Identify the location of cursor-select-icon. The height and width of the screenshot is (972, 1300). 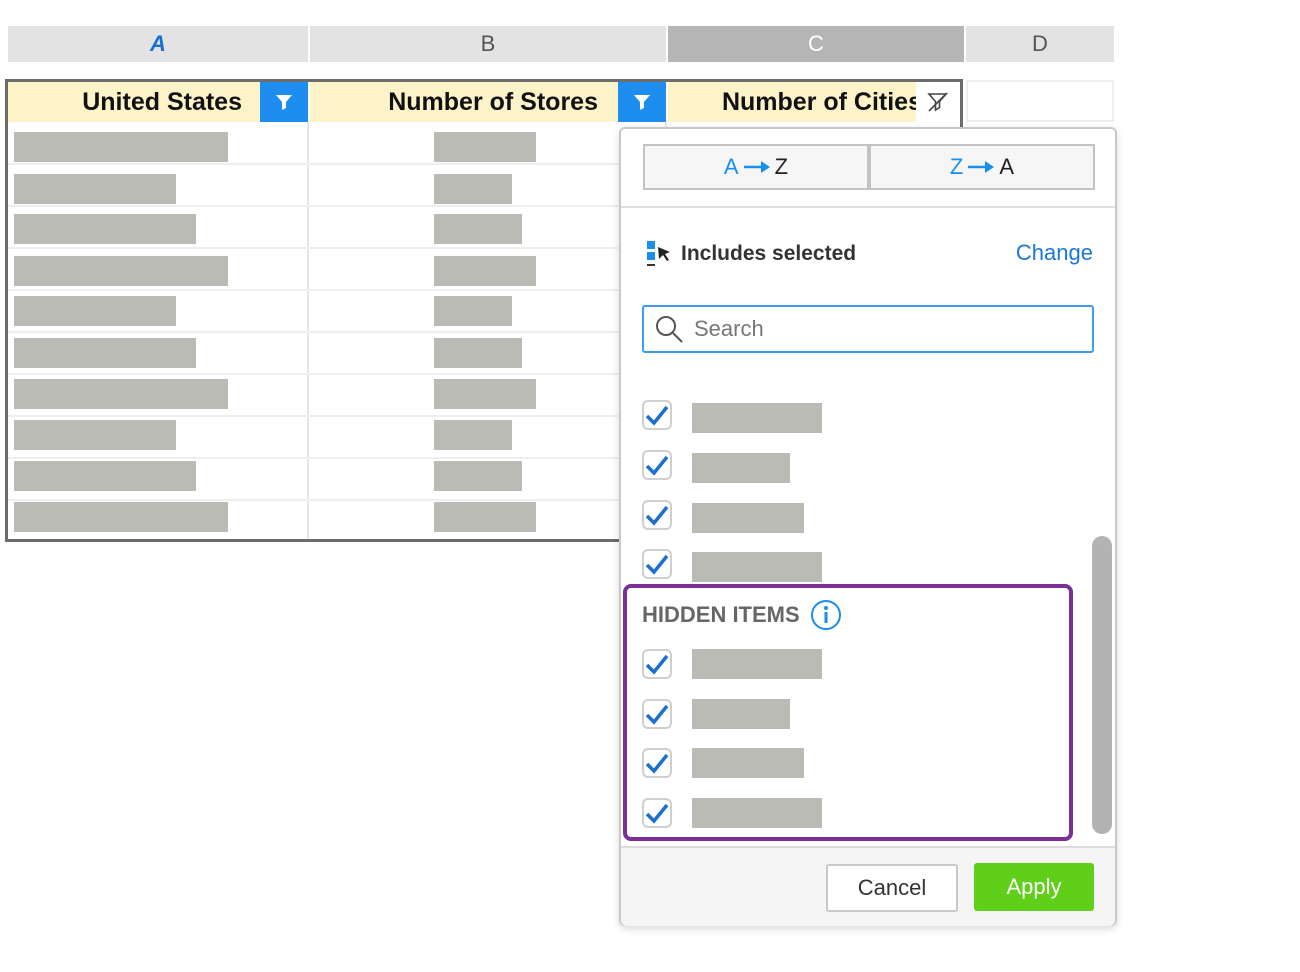
(658, 253).